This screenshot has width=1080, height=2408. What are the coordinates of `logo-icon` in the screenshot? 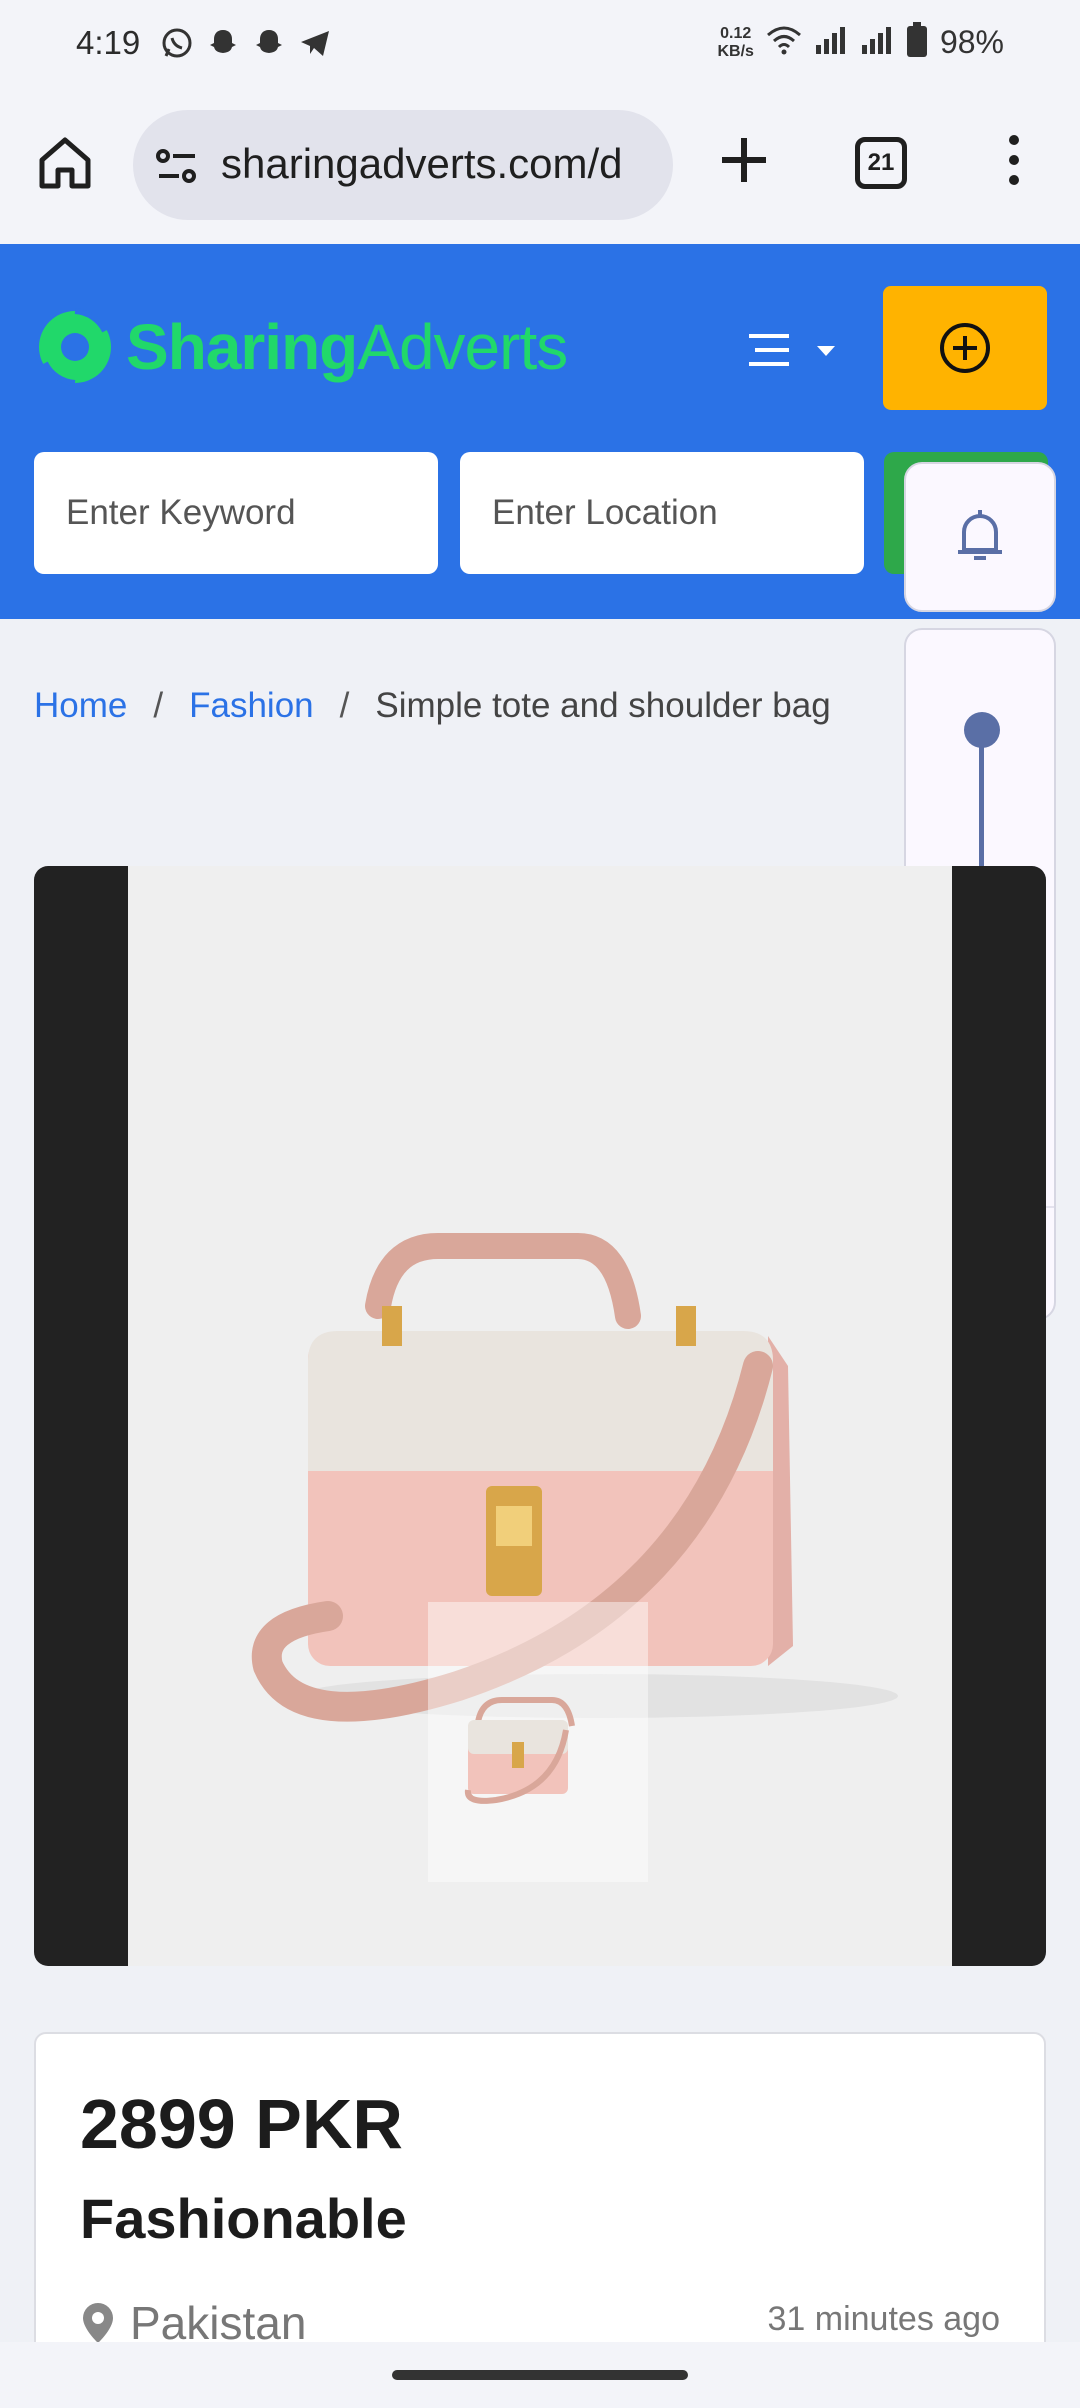 It's located at (75, 347).